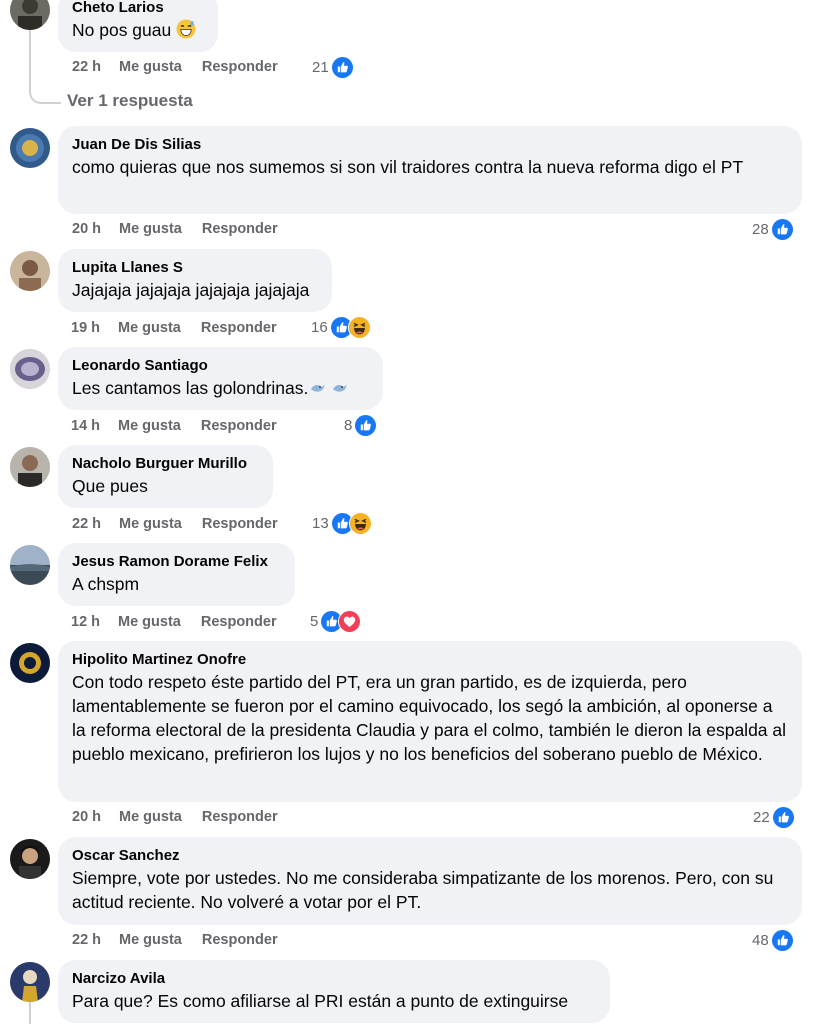 This screenshot has width=839, height=1024. Describe the element at coordinates (184, 426) in the screenshot. I see `comment-actions: 14 h Me gusta Responder` at that location.